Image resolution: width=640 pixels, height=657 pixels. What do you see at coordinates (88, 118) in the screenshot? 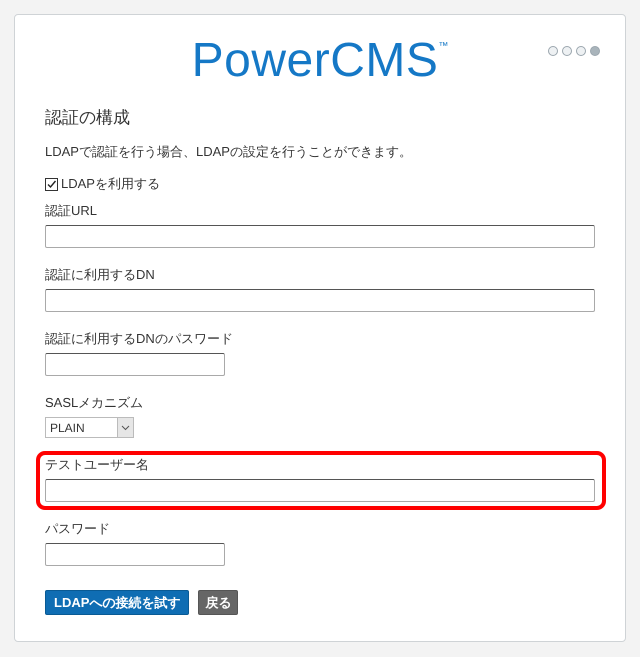
I see `section-heading: 認証の構成` at bounding box center [88, 118].